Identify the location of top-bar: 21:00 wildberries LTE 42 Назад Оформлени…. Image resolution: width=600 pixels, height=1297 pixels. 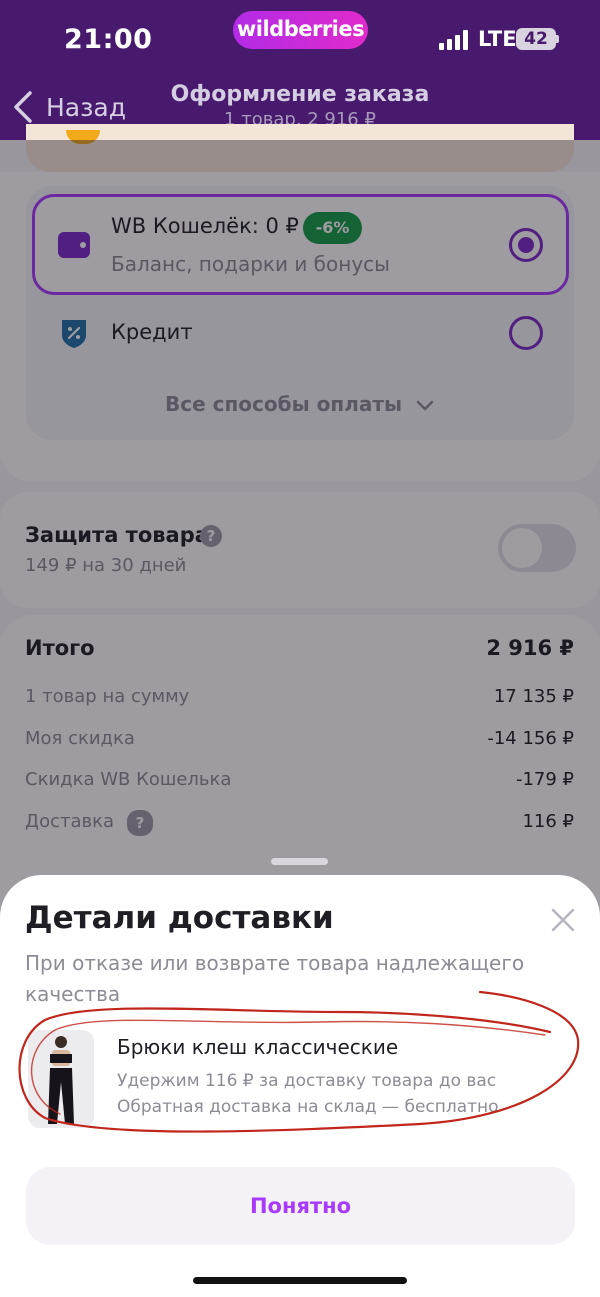
(300, 70).